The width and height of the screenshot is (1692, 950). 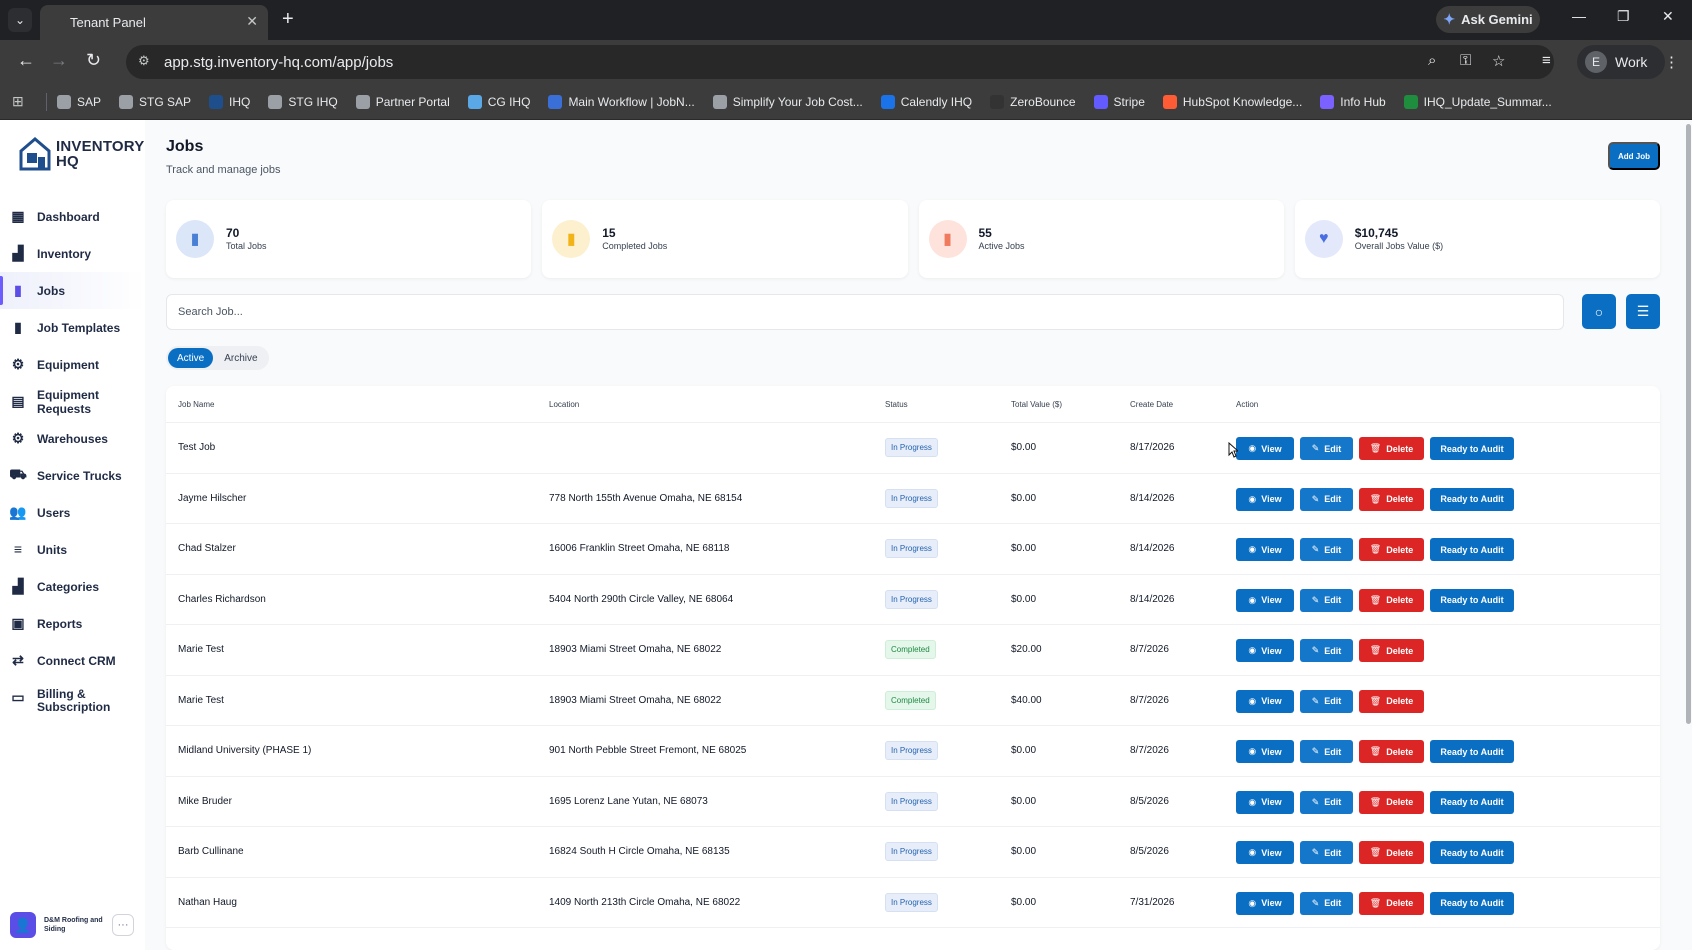 I want to click on sidebar-item-equipment: ⚙ Equipment, so click(x=72, y=364).